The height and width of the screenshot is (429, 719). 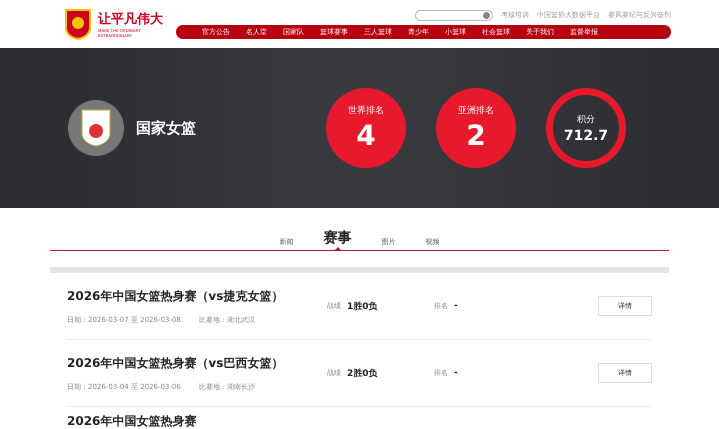 What do you see at coordinates (166, 128) in the screenshot?
I see `team-name: 国家女篮` at bounding box center [166, 128].